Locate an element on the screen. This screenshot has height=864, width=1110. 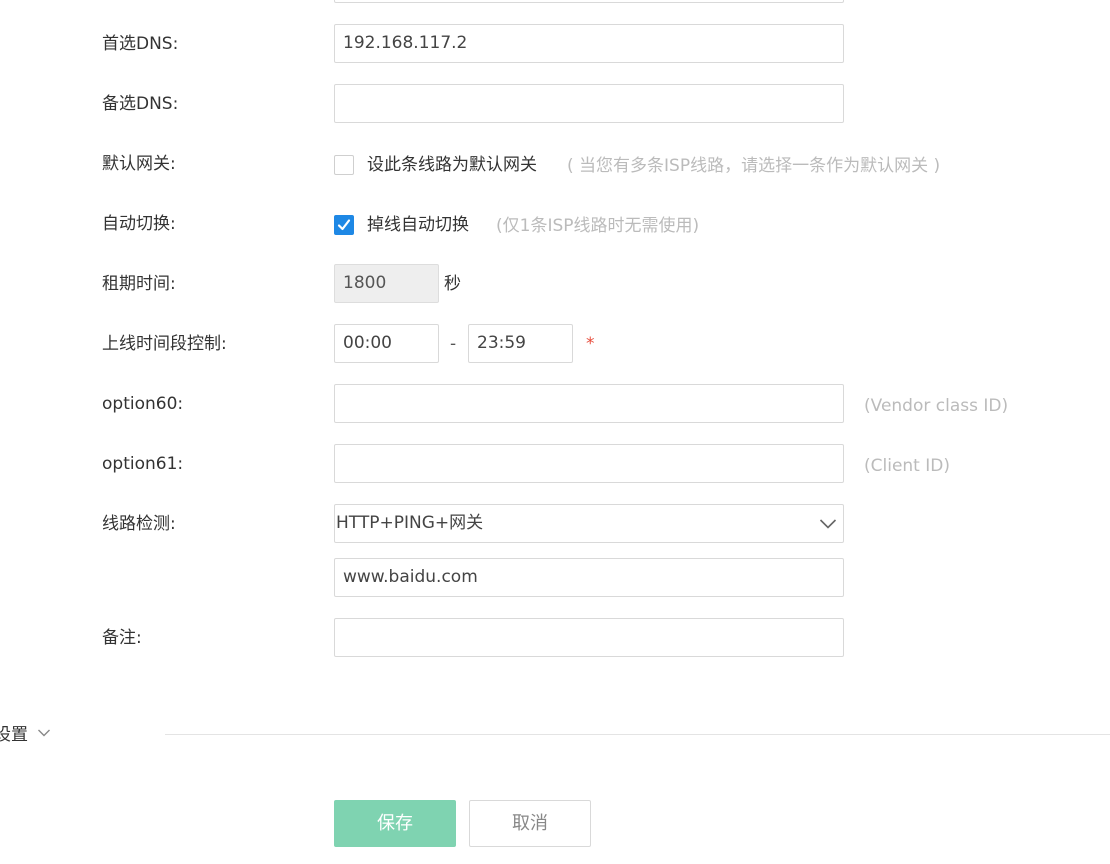
auto-switch-hint: (仅1条ISP线路时无需使用) is located at coordinates (598, 226).